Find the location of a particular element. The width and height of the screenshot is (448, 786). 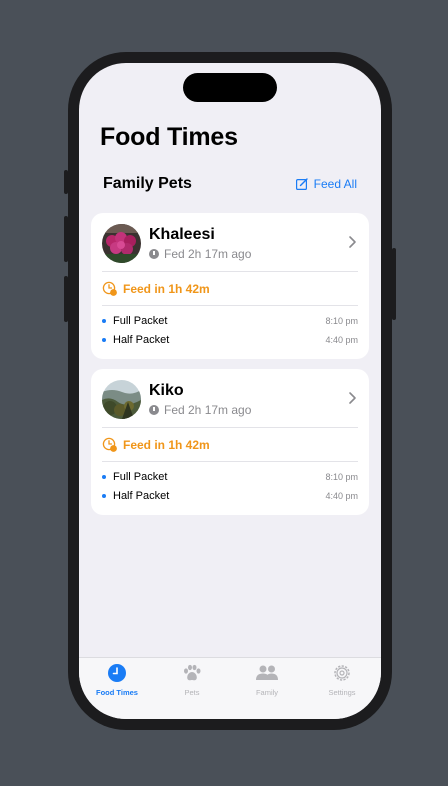

gear-icon is located at coordinates (342, 673).